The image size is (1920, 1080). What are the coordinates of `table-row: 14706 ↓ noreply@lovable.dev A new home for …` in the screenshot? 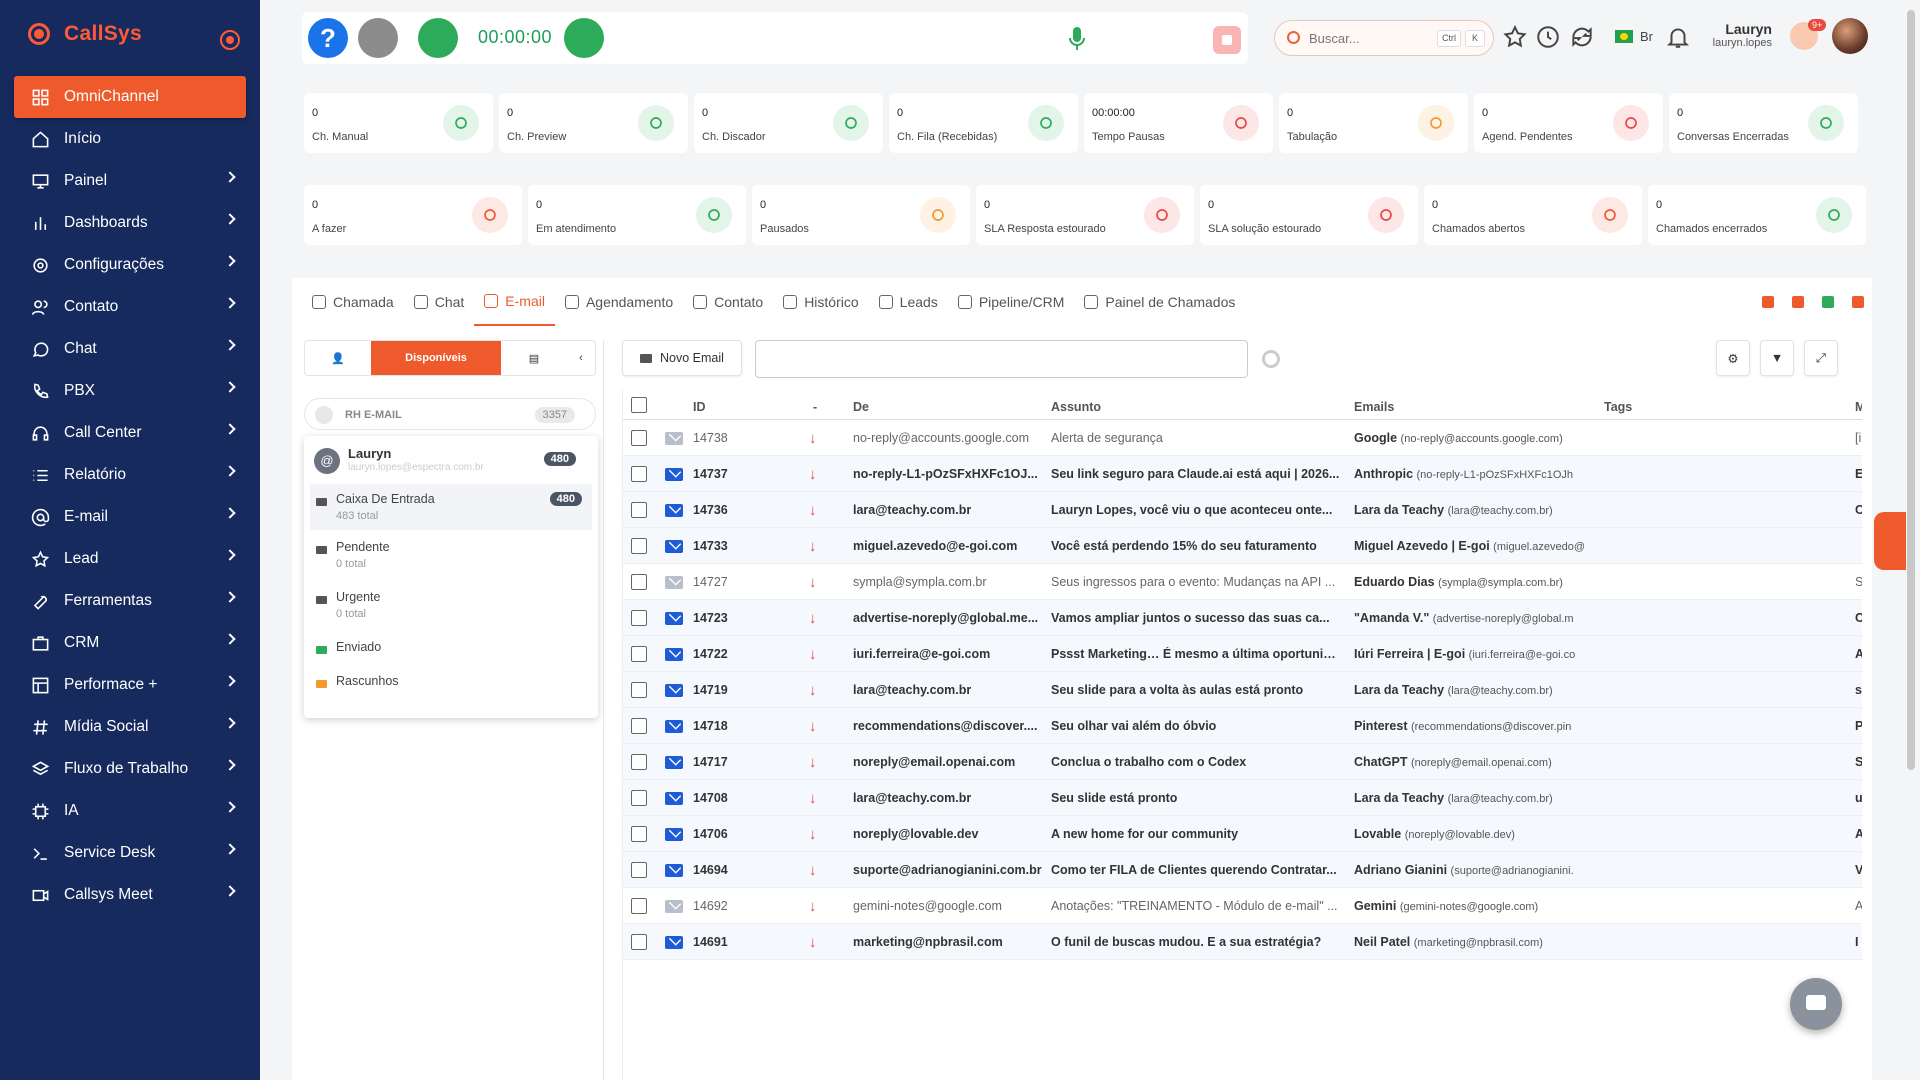 It's located at (1242, 834).